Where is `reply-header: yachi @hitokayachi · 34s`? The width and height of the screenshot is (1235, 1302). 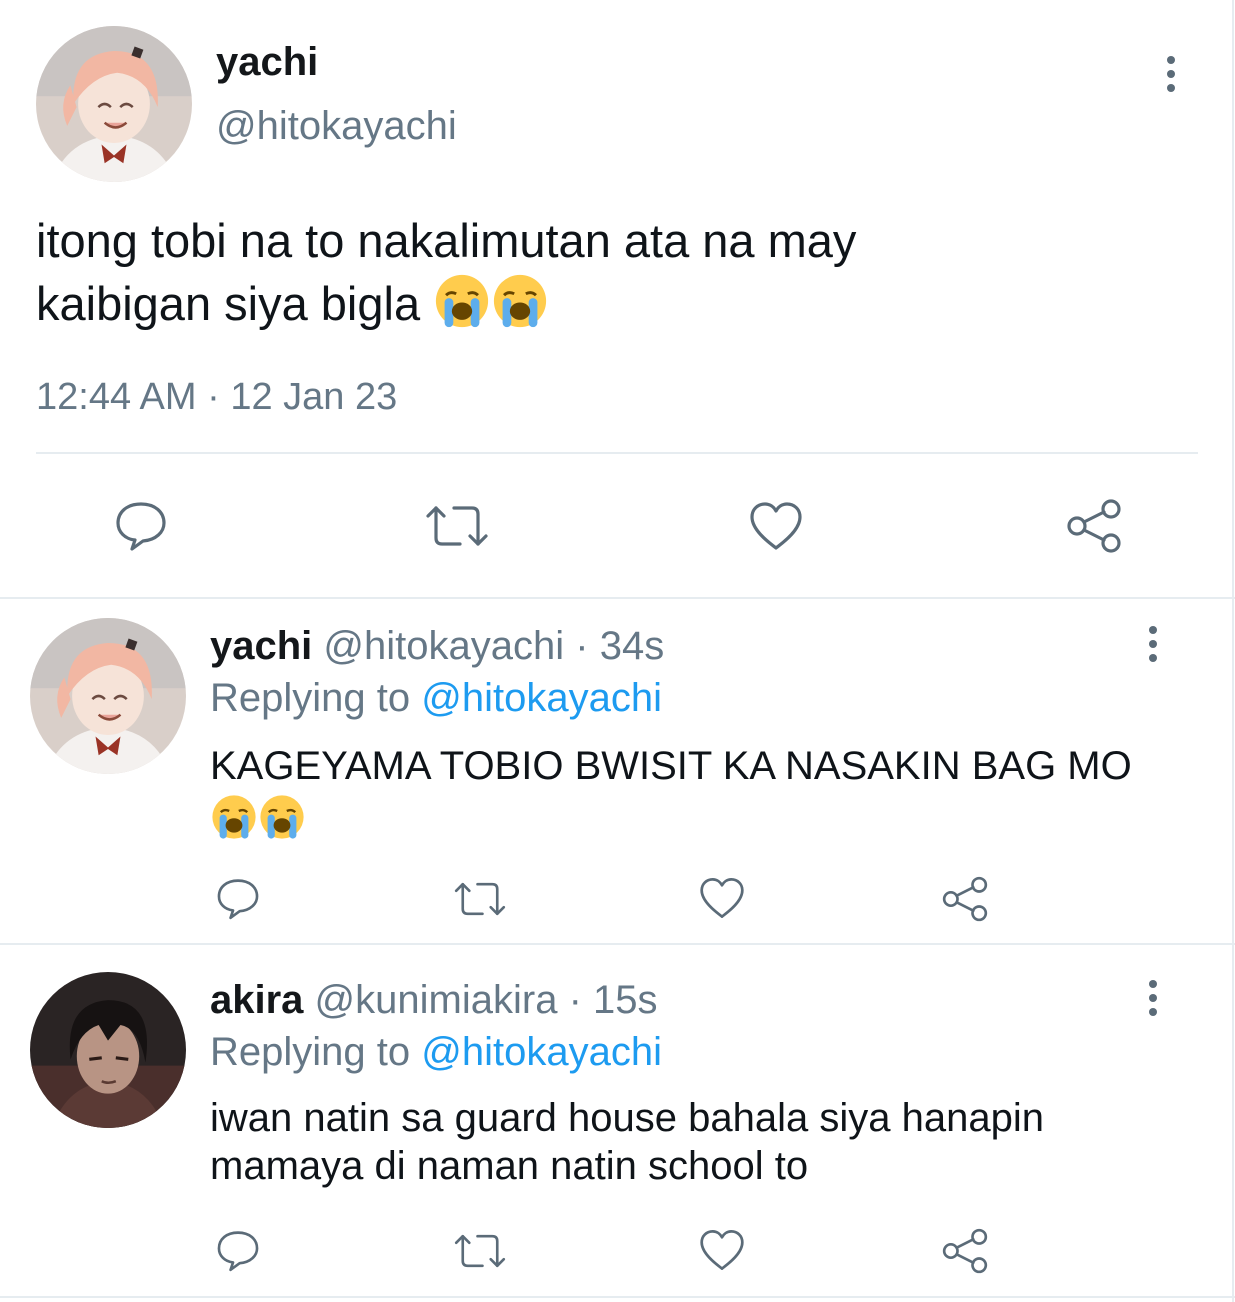 reply-header: yachi @hitokayachi · 34s is located at coordinates (437, 646).